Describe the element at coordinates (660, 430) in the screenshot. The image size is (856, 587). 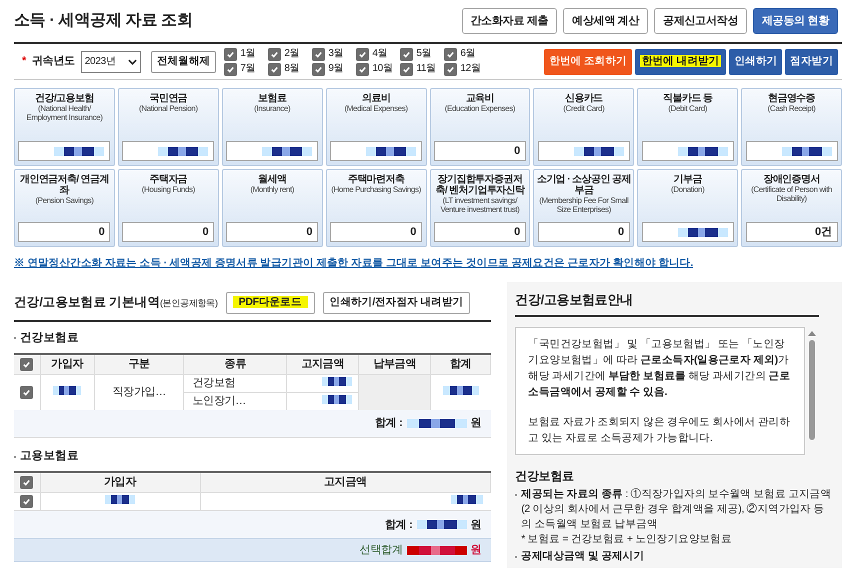
I see `guide-paragraph: 보험료 자료가 조회되지 않은 경우에도 회사에서 관리하고 있는 자료로 소득공제가 가능합니다.` at that location.